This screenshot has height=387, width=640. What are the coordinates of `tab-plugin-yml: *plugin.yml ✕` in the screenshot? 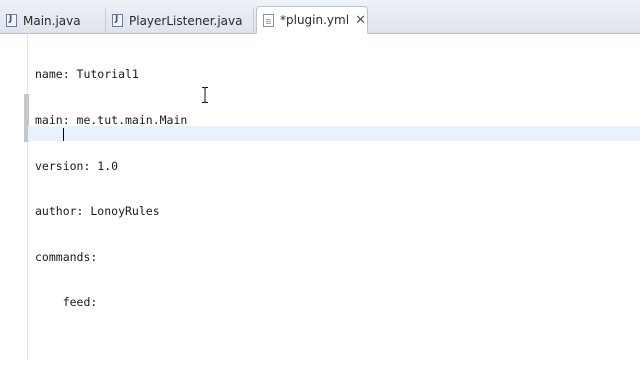 It's located at (312, 20).